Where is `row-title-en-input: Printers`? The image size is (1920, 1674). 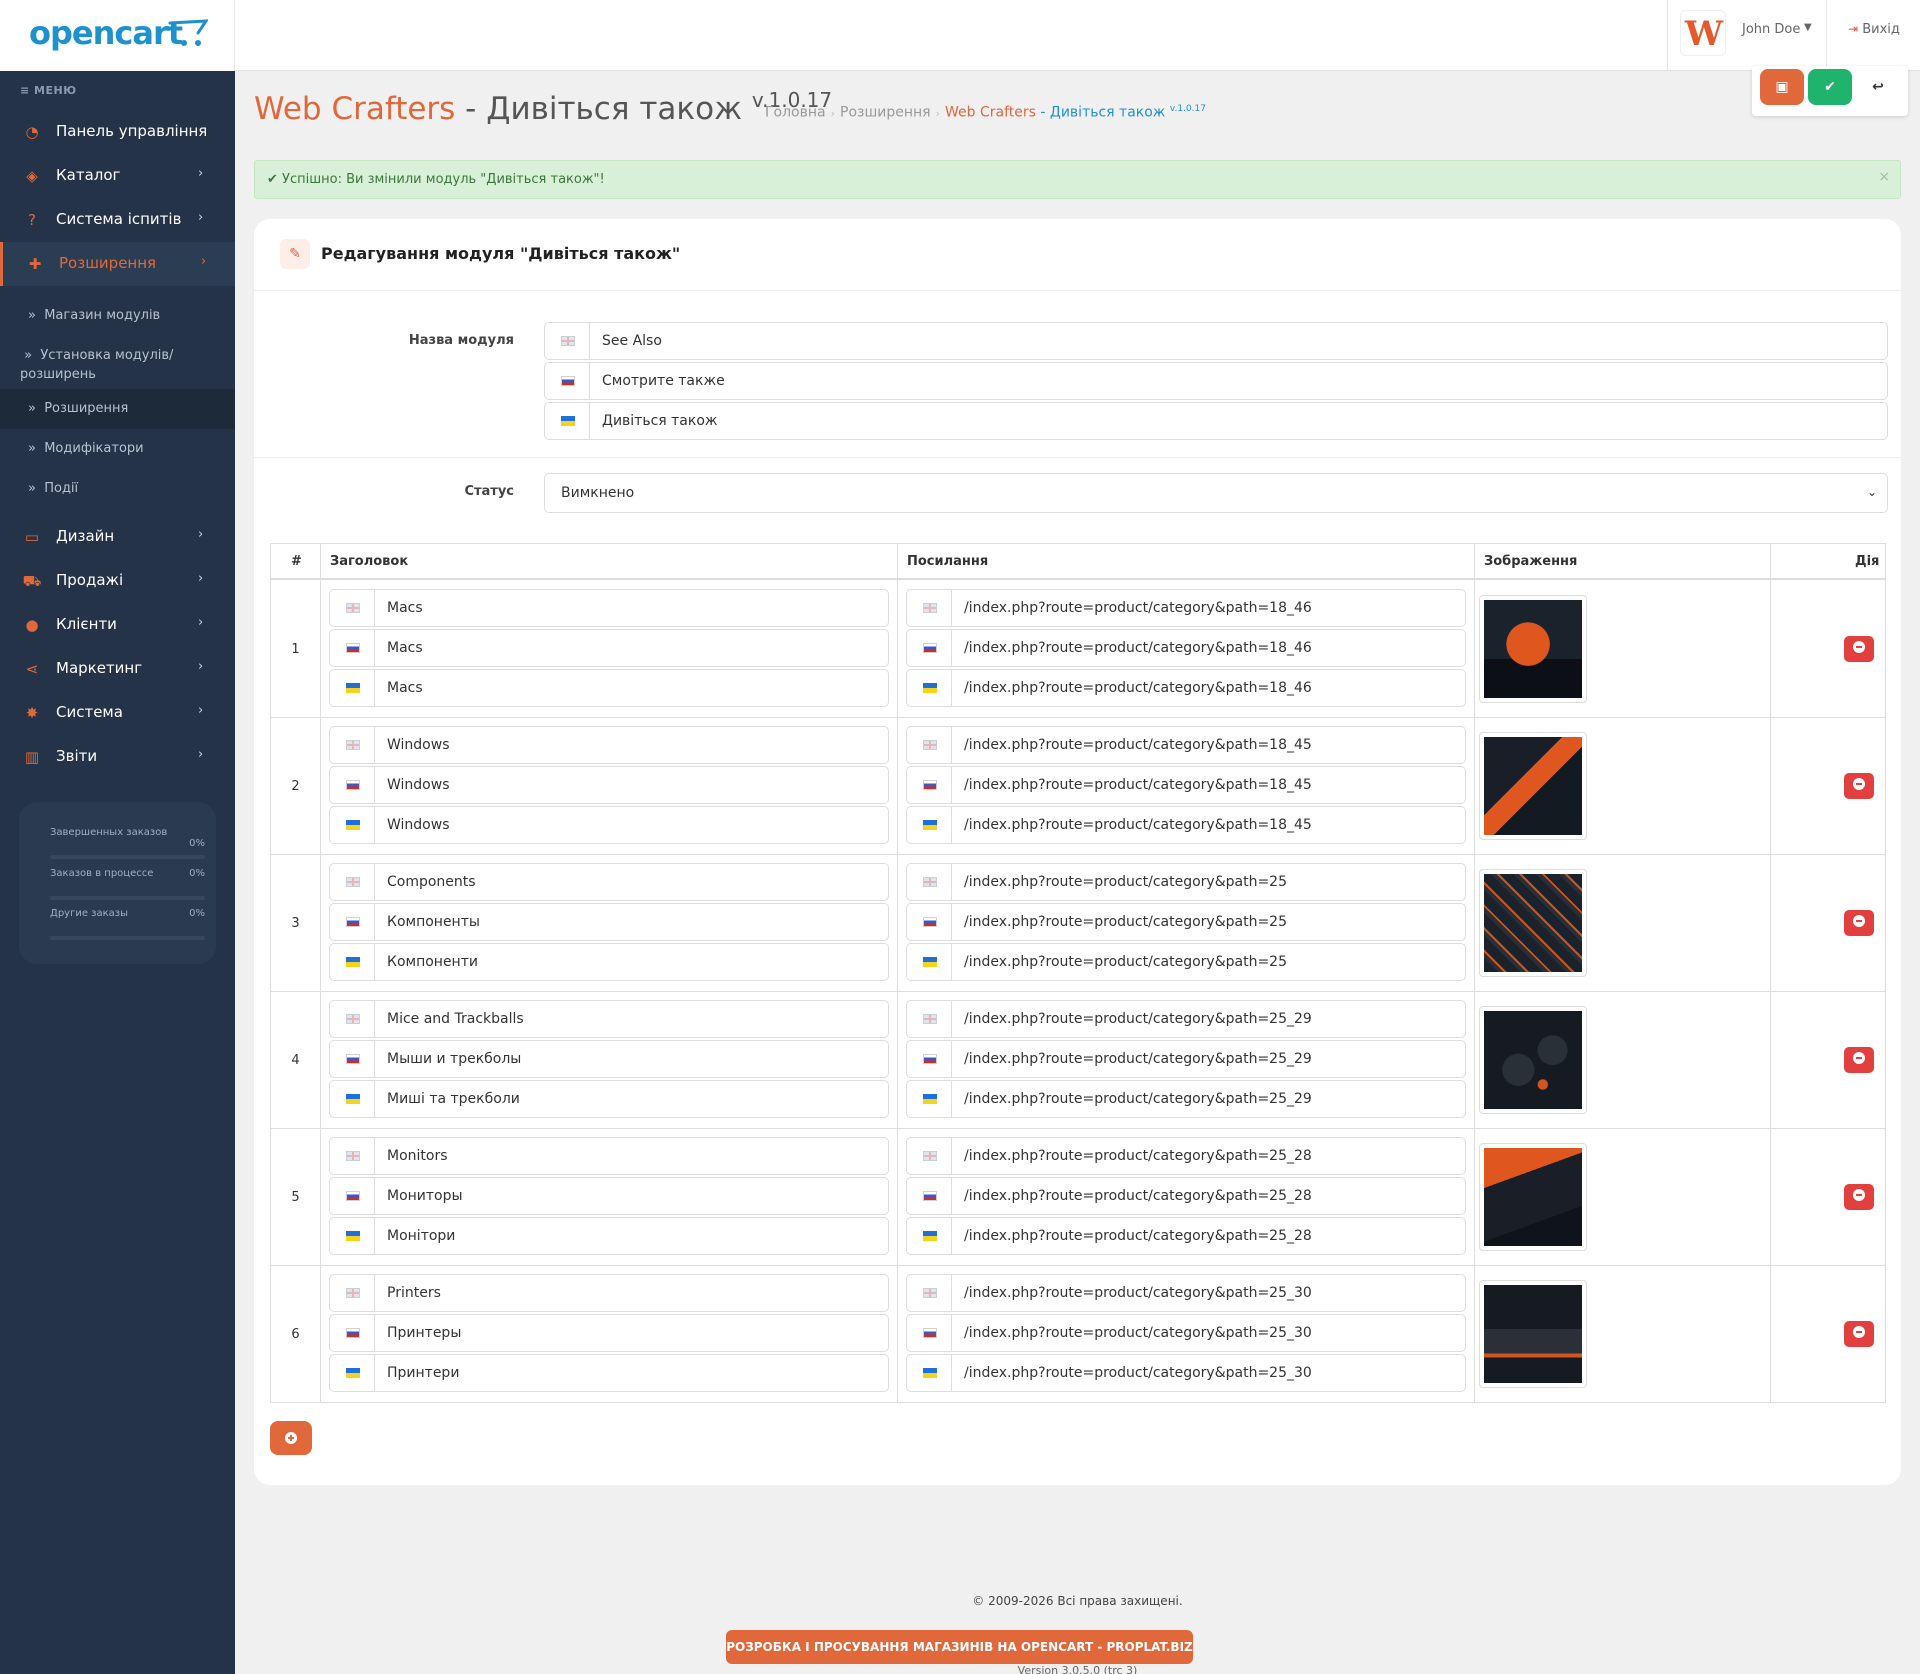
row-title-en-input: Printers is located at coordinates (609, 1293).